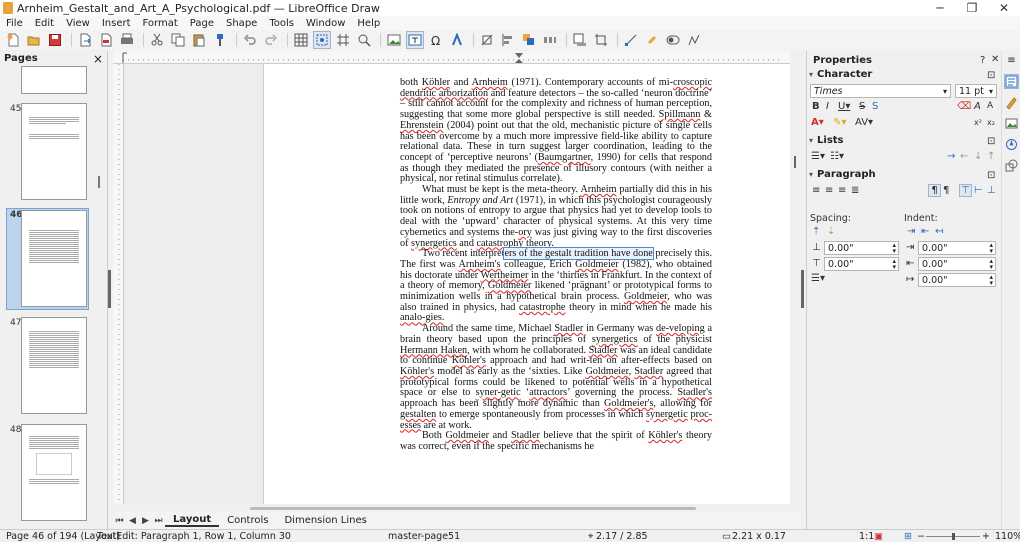  I want to click on first-tab-icon: ⏮, so click(119, 521).